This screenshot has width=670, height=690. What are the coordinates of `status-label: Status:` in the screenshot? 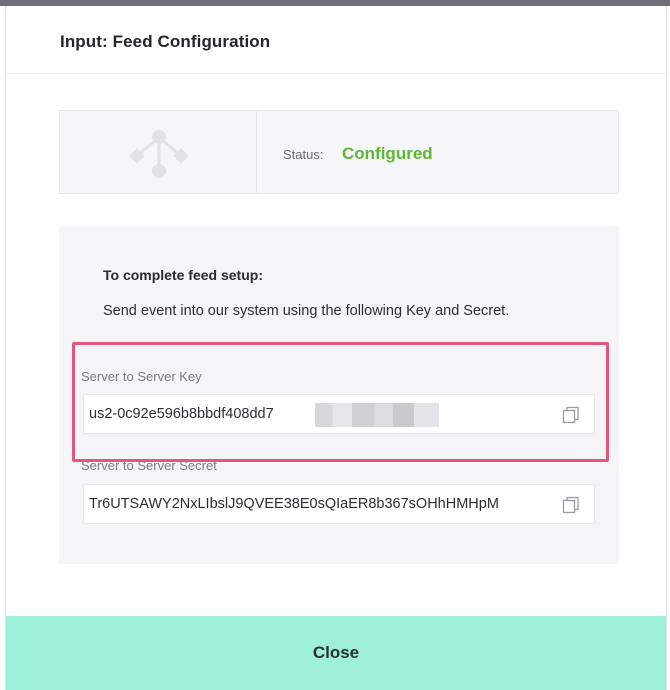 It's located at (303, 154).